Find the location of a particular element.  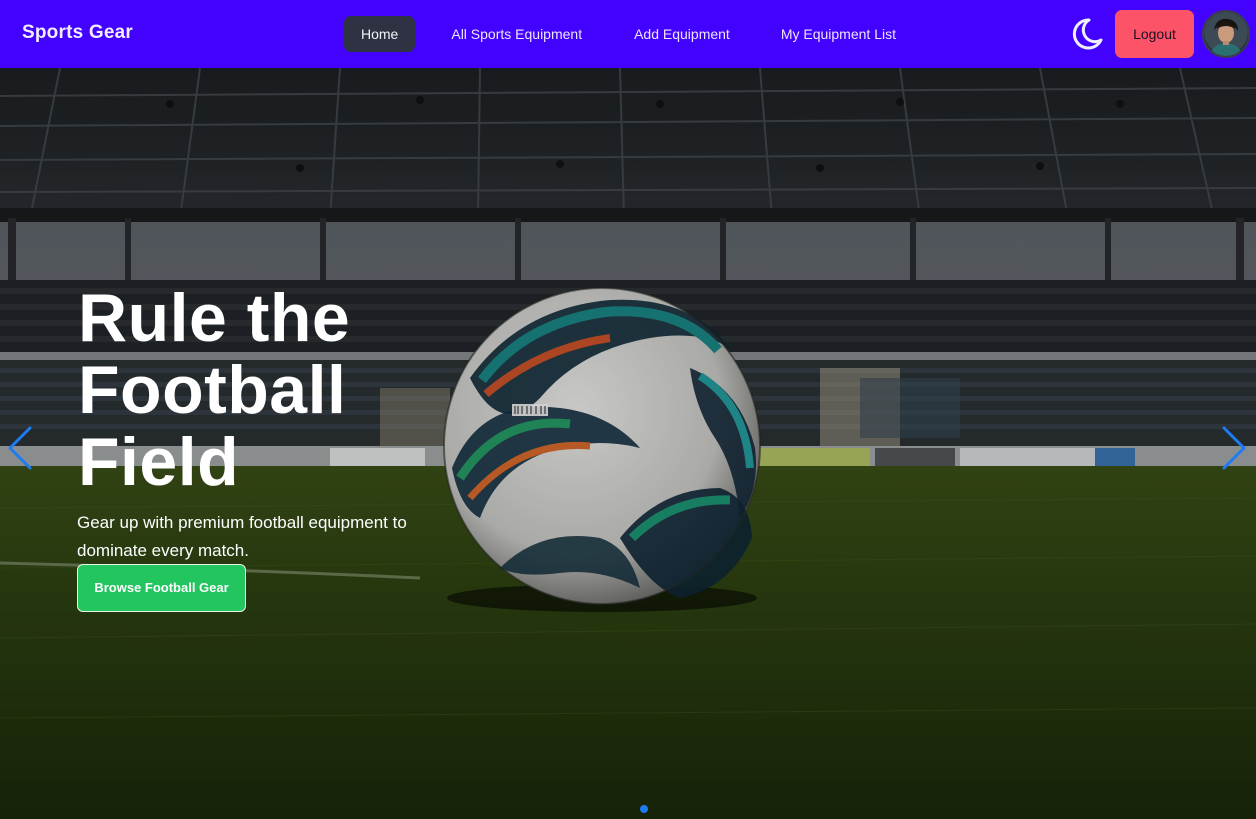

browse-football-gear-button: Browse Football Gear is located at coordinates (161, 588).